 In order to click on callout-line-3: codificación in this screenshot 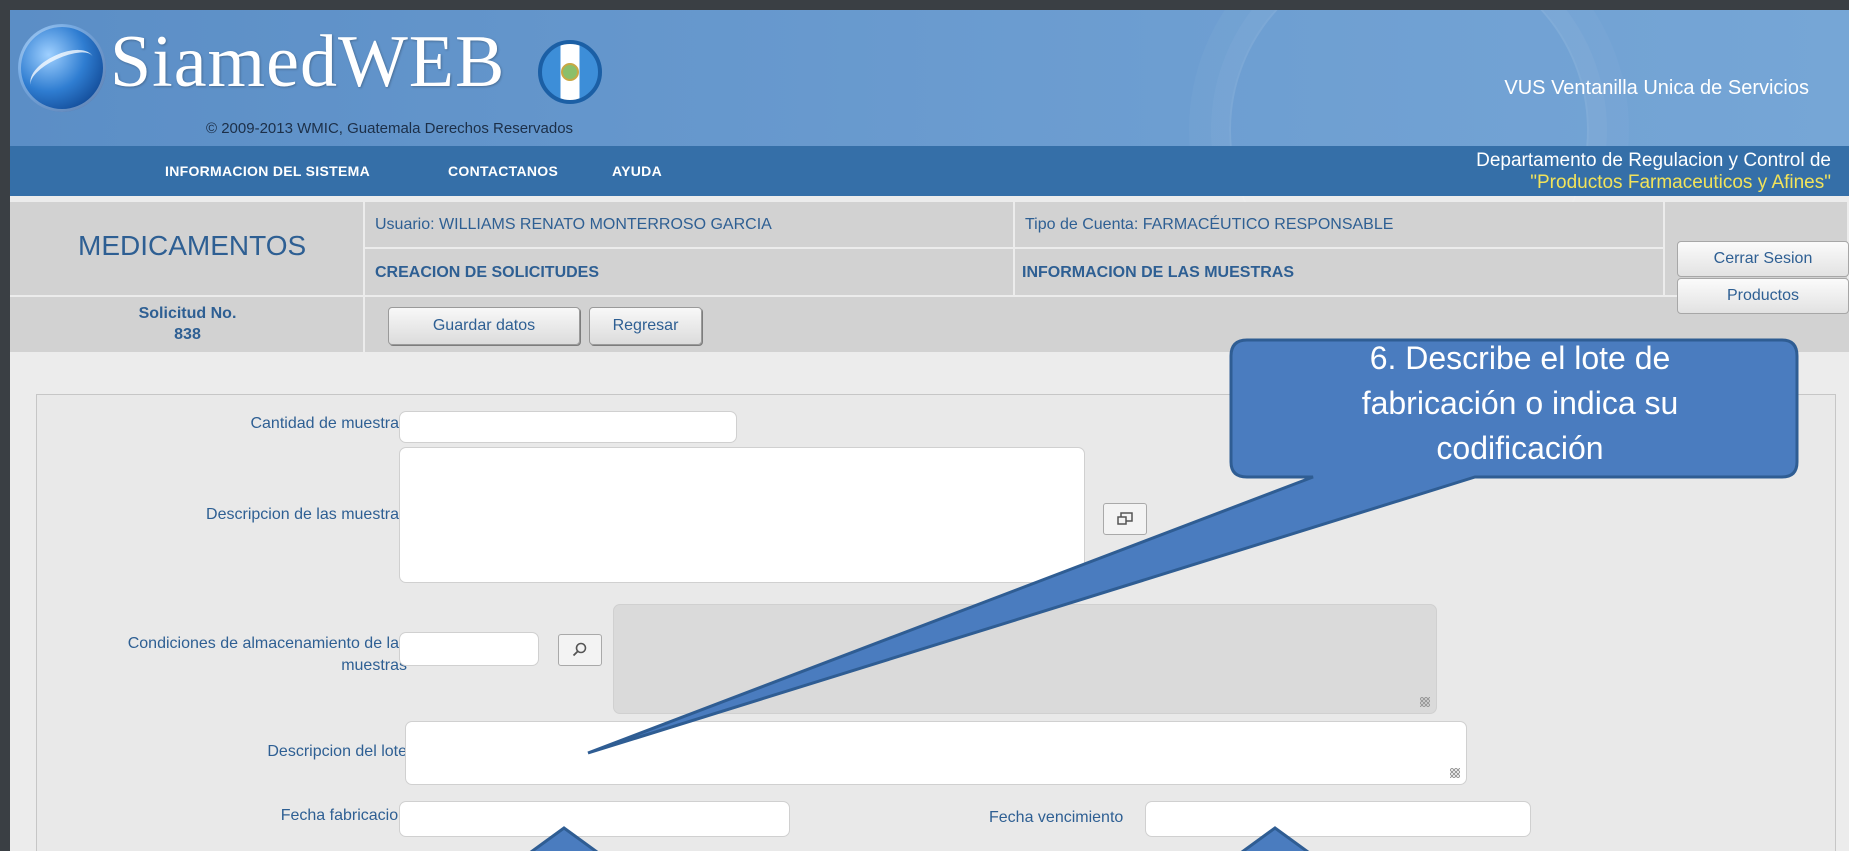, I will do `click(1520, 448)`.